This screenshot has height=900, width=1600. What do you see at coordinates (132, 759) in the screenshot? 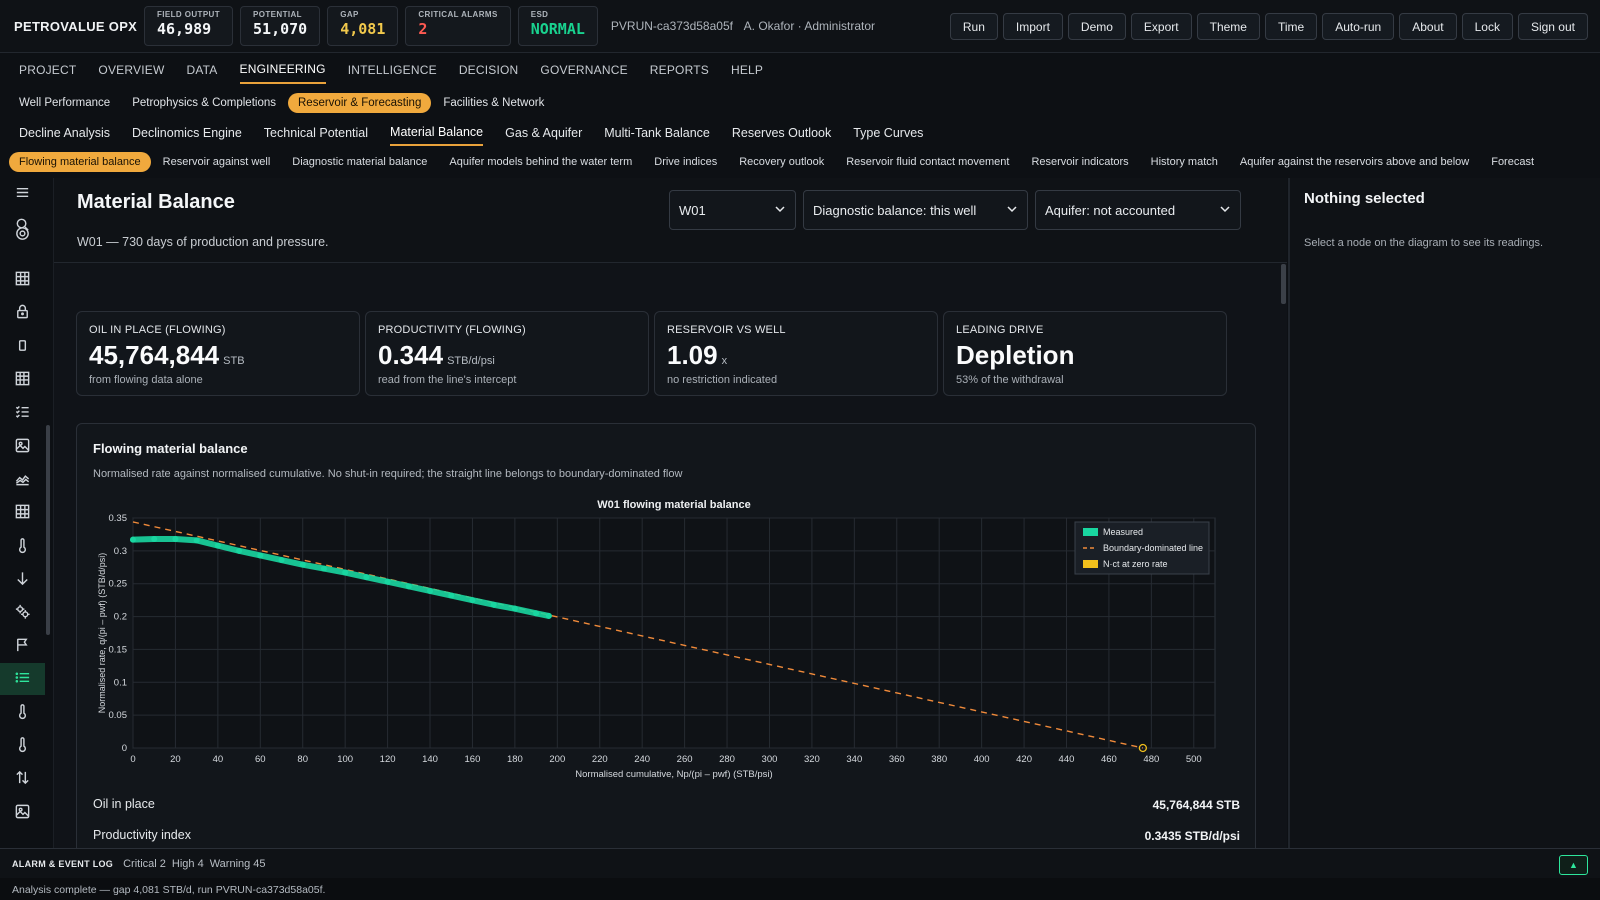
I see `x-tick-label: 0` at bounding box center [132, 759].